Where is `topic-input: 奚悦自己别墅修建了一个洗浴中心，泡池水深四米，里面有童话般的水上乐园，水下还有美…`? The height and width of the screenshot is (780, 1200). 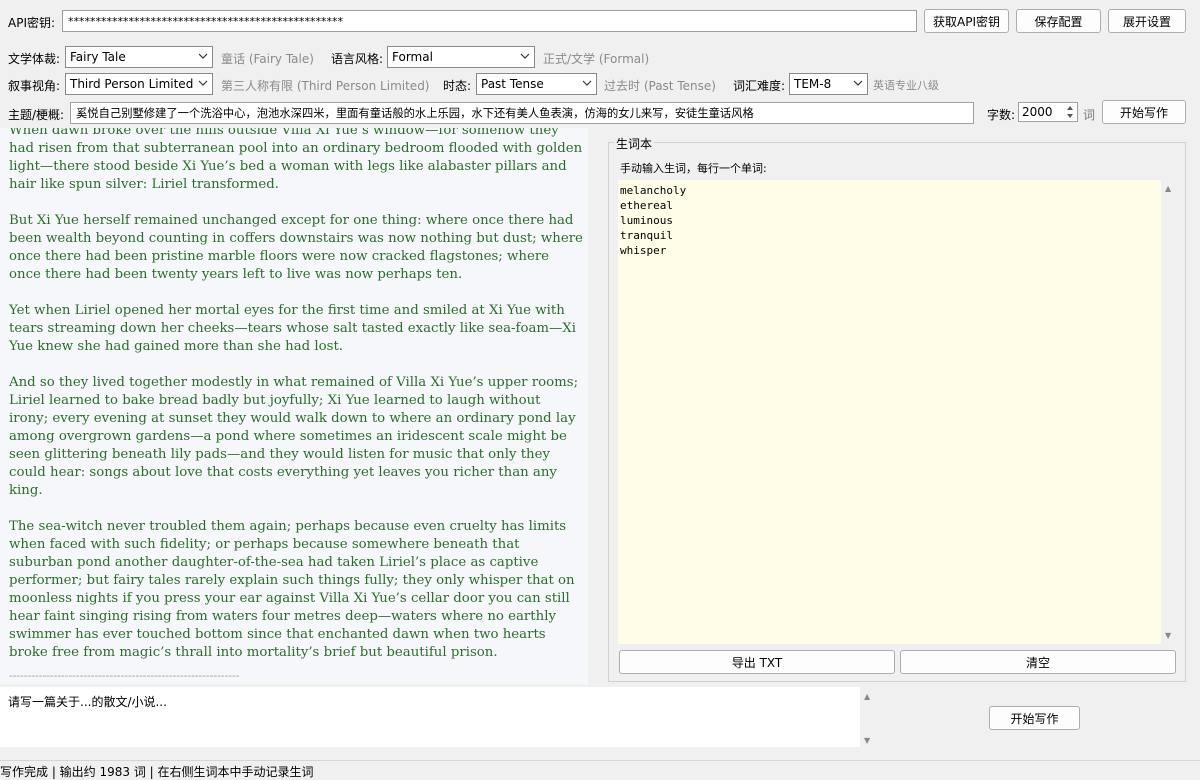
topic-input: 奚悦自己别墅修建了一个洗浴中心，泡池水深四米，里面有童话般的水上乐园，水下还有美… is located at coordinates (522, 113).